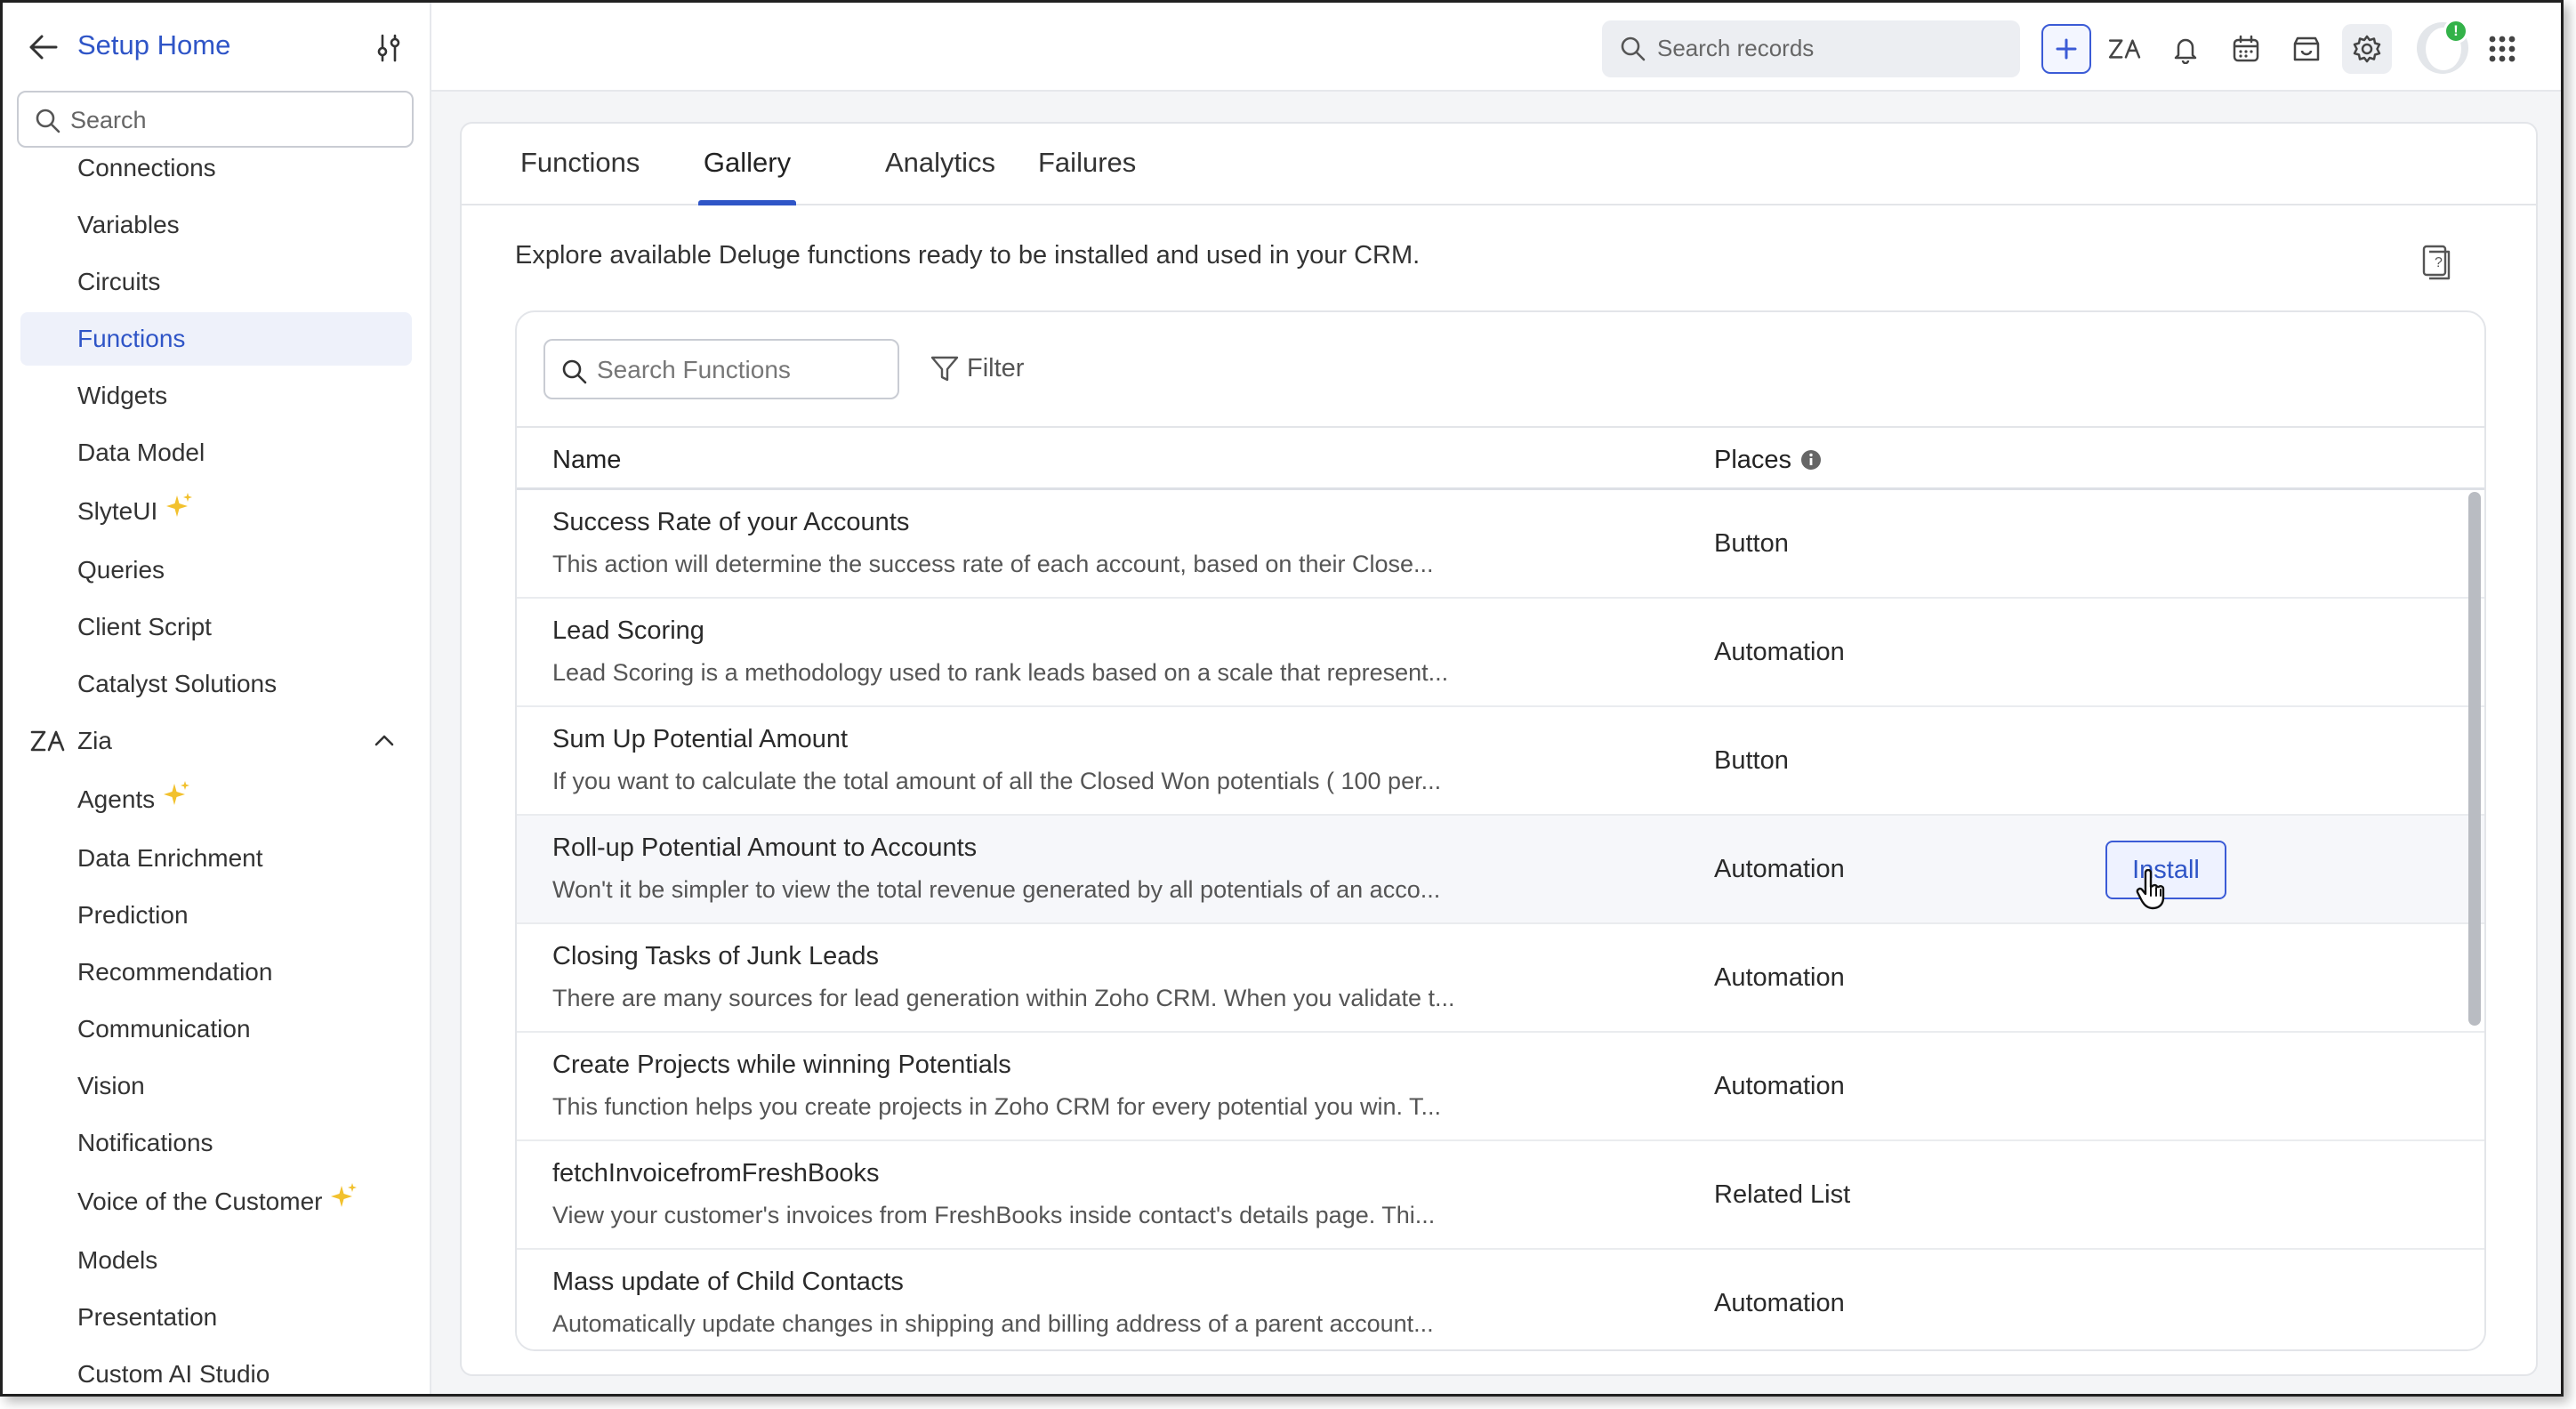 This screenshot has width=2576, height=1409. What do you see at coordinates (1811, 460) in the screenshot?
I see `info-icon` at bounding box center [1811, 460].